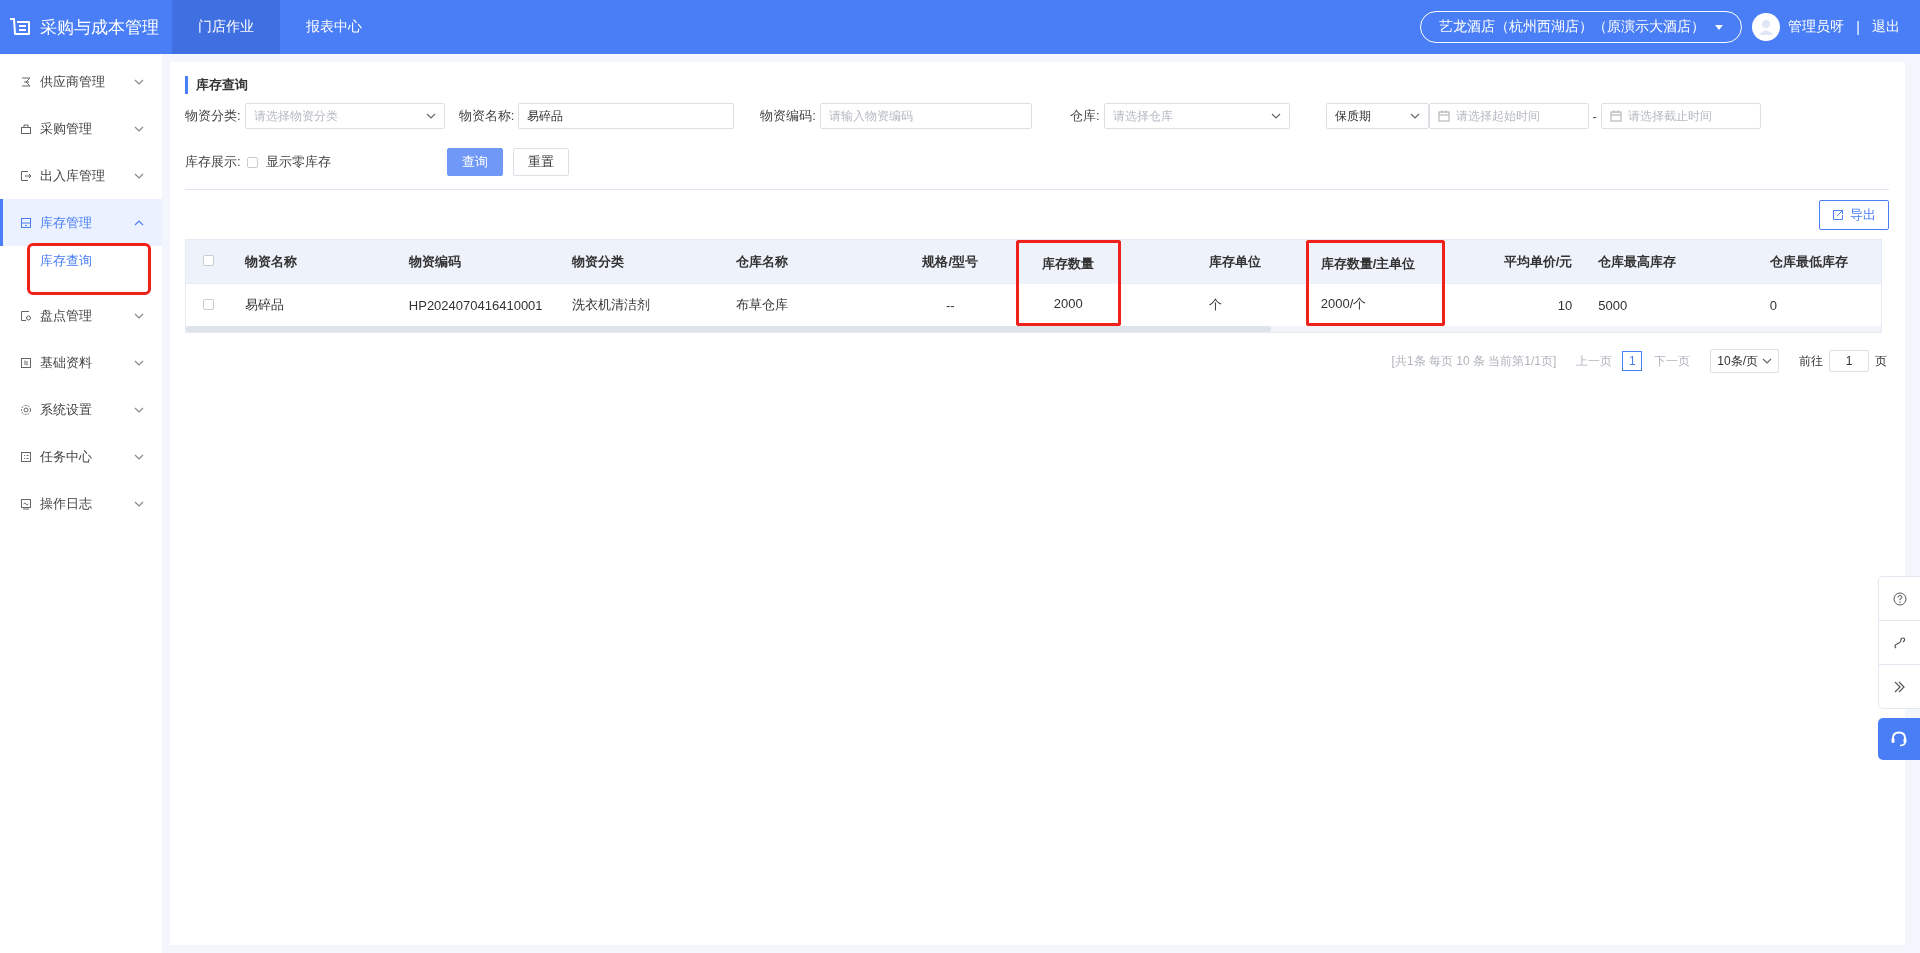 Image resolution: width=1920 pixels, height=953 pixels. I want to click on sidebar-item: 系统设置, so click(81, 409).